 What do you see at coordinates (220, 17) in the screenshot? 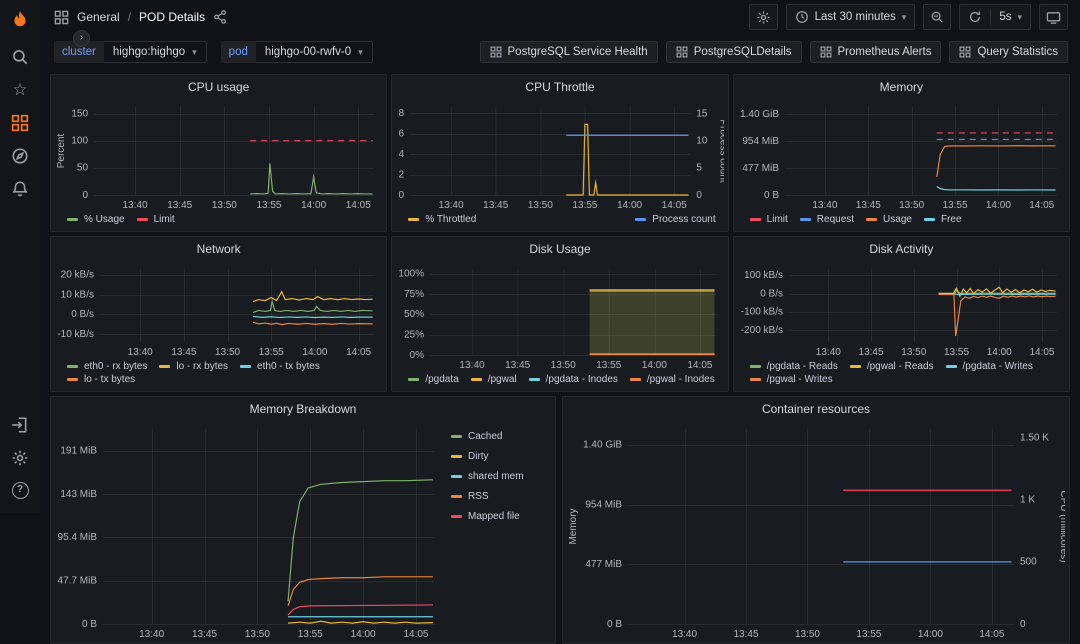
I see `share-icon` at bounding box center [220, 17].